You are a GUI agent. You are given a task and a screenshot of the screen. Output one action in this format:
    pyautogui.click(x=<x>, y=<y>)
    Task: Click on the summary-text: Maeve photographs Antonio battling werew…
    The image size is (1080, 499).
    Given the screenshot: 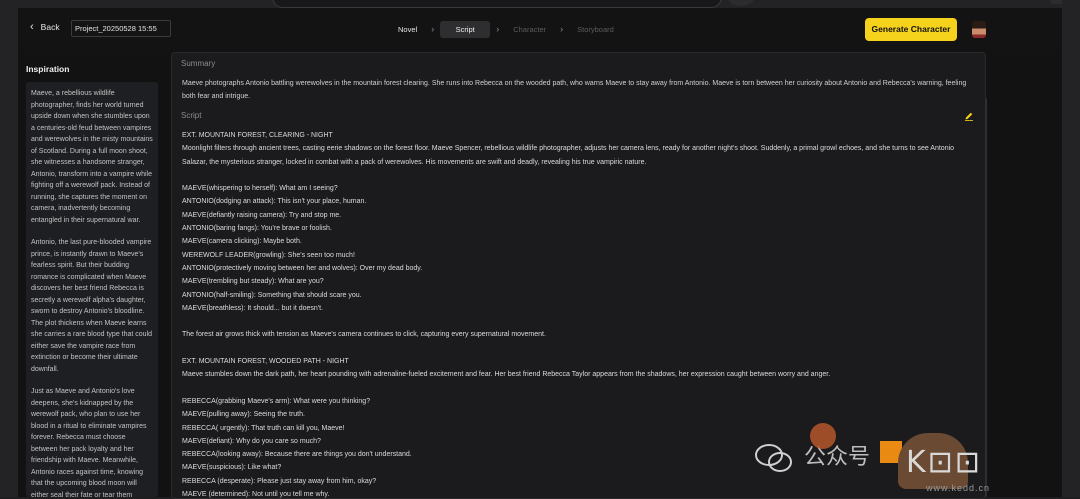 What is the action you would take?
    pyautogui.click(x=580, y=90)
    